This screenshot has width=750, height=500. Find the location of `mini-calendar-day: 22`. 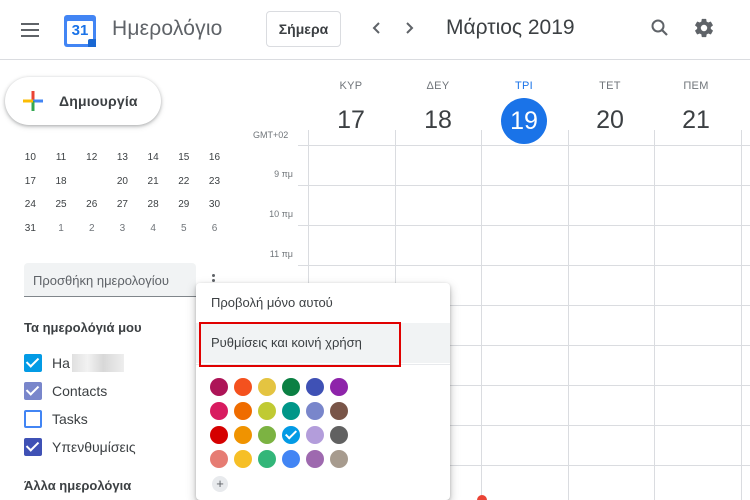

mini-calendar-day: 22 is located at coordinates (183, 181).